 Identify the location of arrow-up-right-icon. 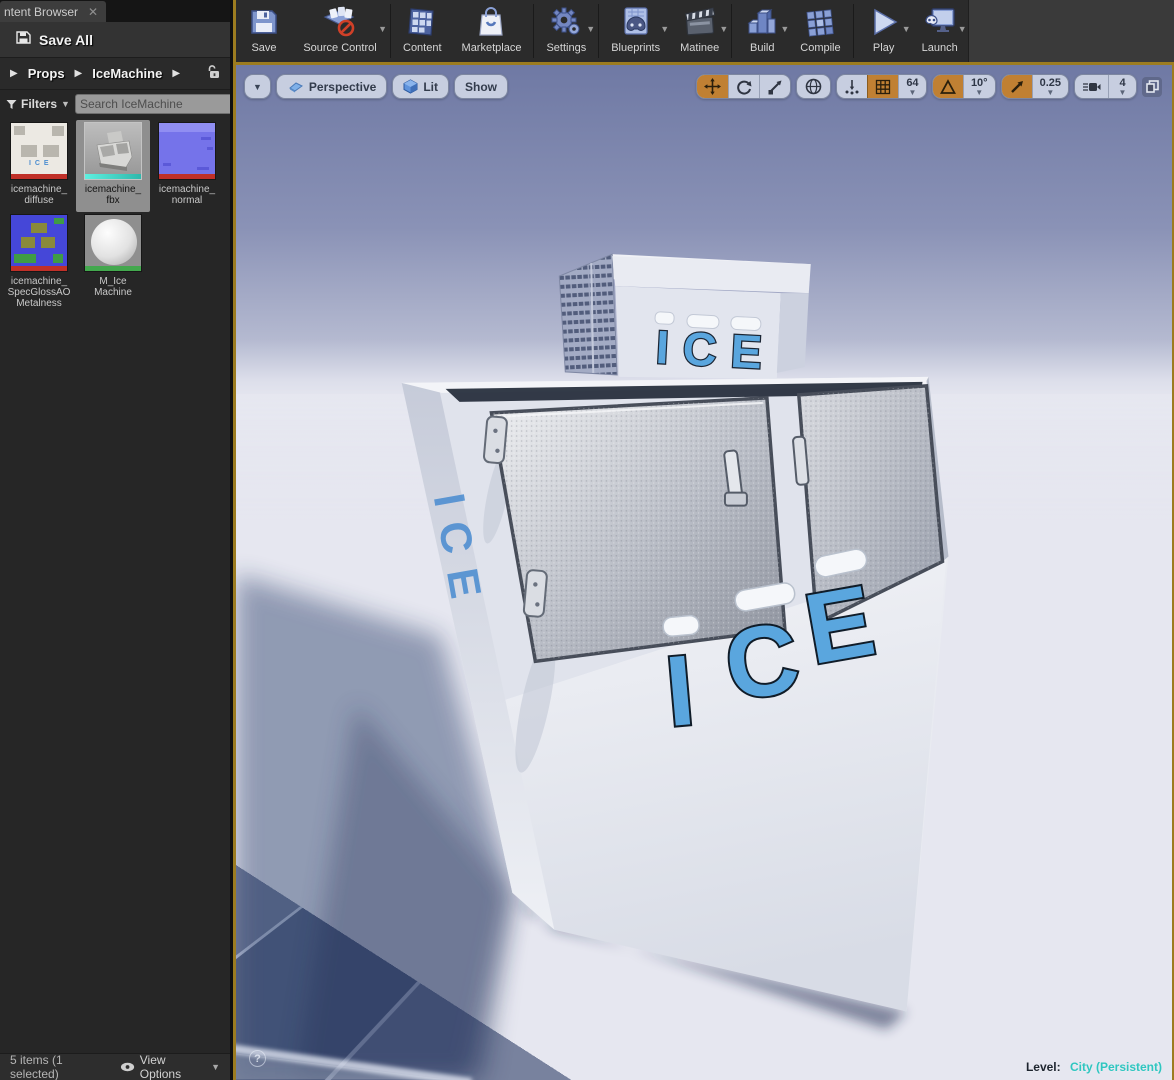
(1016, 86).